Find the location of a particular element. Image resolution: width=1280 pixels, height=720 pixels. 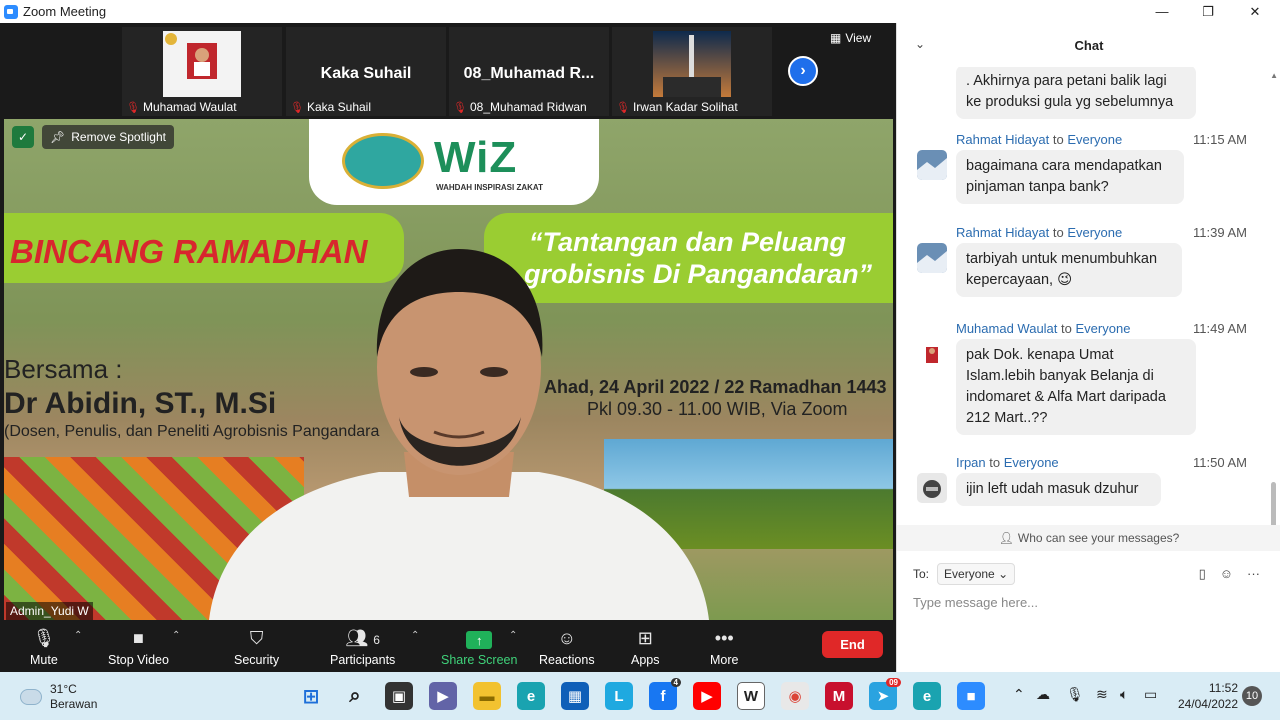

weather-widget: 31°C Berawan is located at coordinates (58, 697).